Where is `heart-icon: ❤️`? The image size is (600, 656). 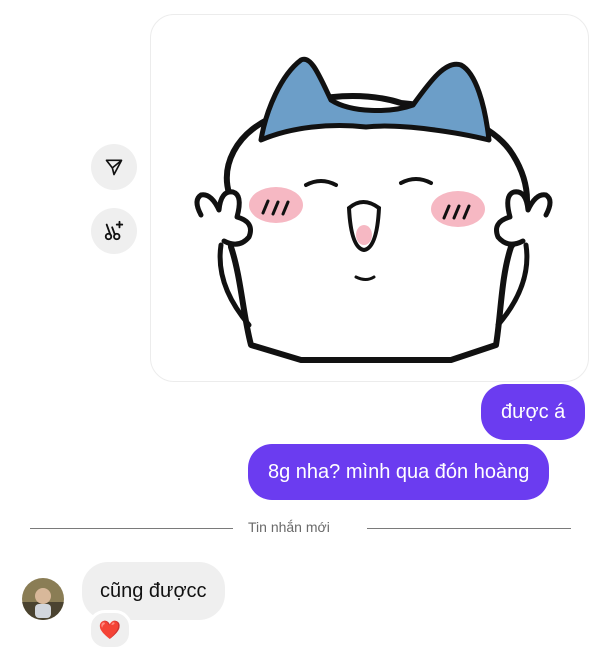
heart-icon: ❤️ is located at coordinates (110, 630).